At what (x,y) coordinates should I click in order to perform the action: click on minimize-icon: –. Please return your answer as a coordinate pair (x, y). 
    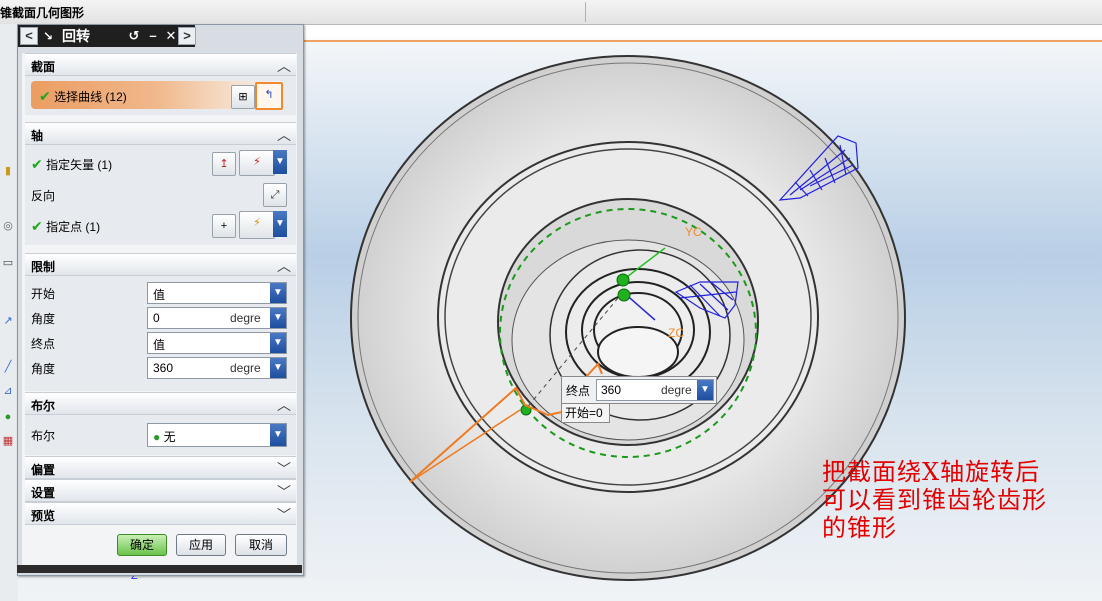
    Looking at the image, I should click on (153, 36).